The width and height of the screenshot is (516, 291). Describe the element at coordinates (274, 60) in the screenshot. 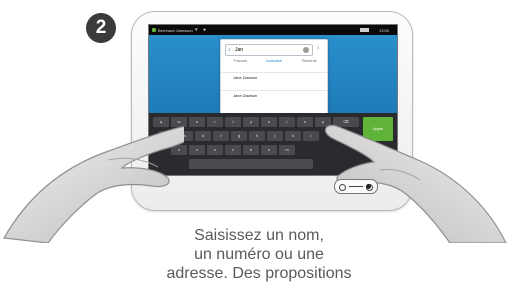

I see `tab-annuaire: Annuaire` at that location.